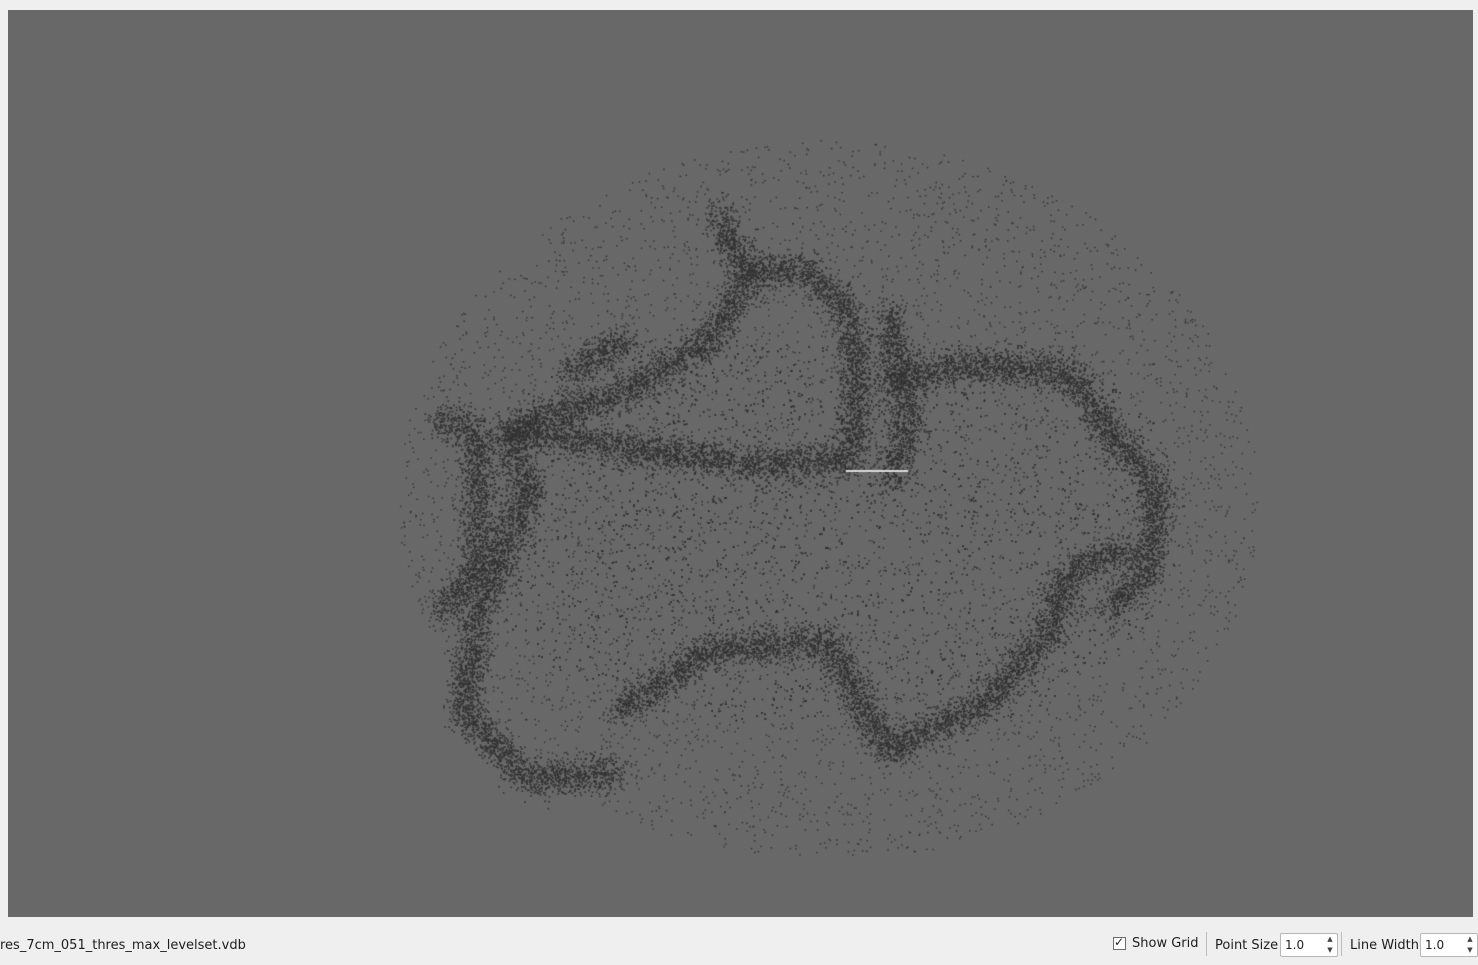  I want to click on point-size-input, so click(1302, 945).